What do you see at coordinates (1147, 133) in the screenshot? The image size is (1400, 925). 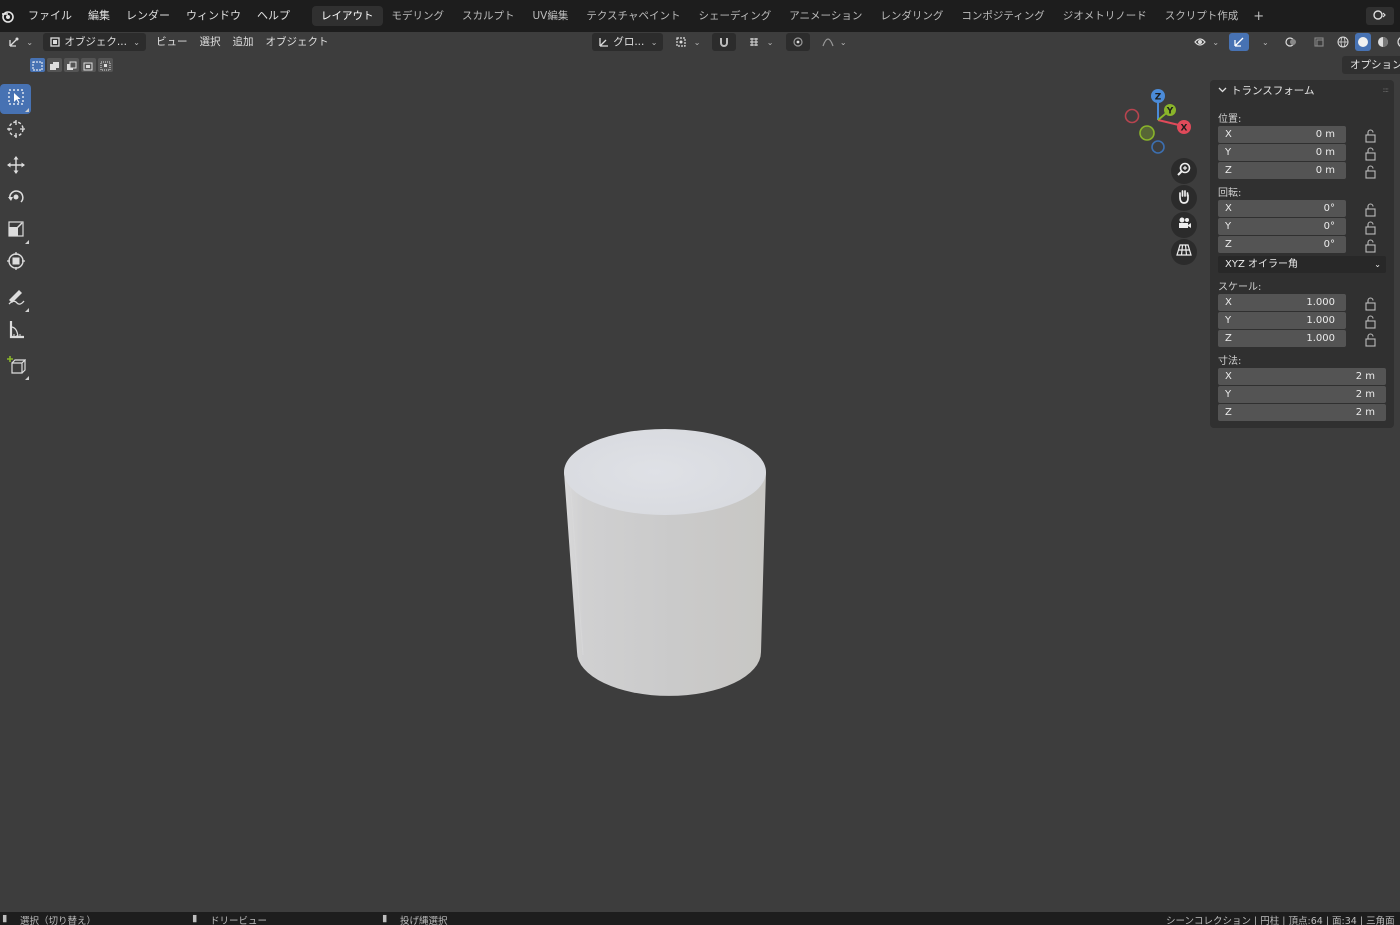 I see `neg-y-axis-handle` at bounding box center [1147, 133].